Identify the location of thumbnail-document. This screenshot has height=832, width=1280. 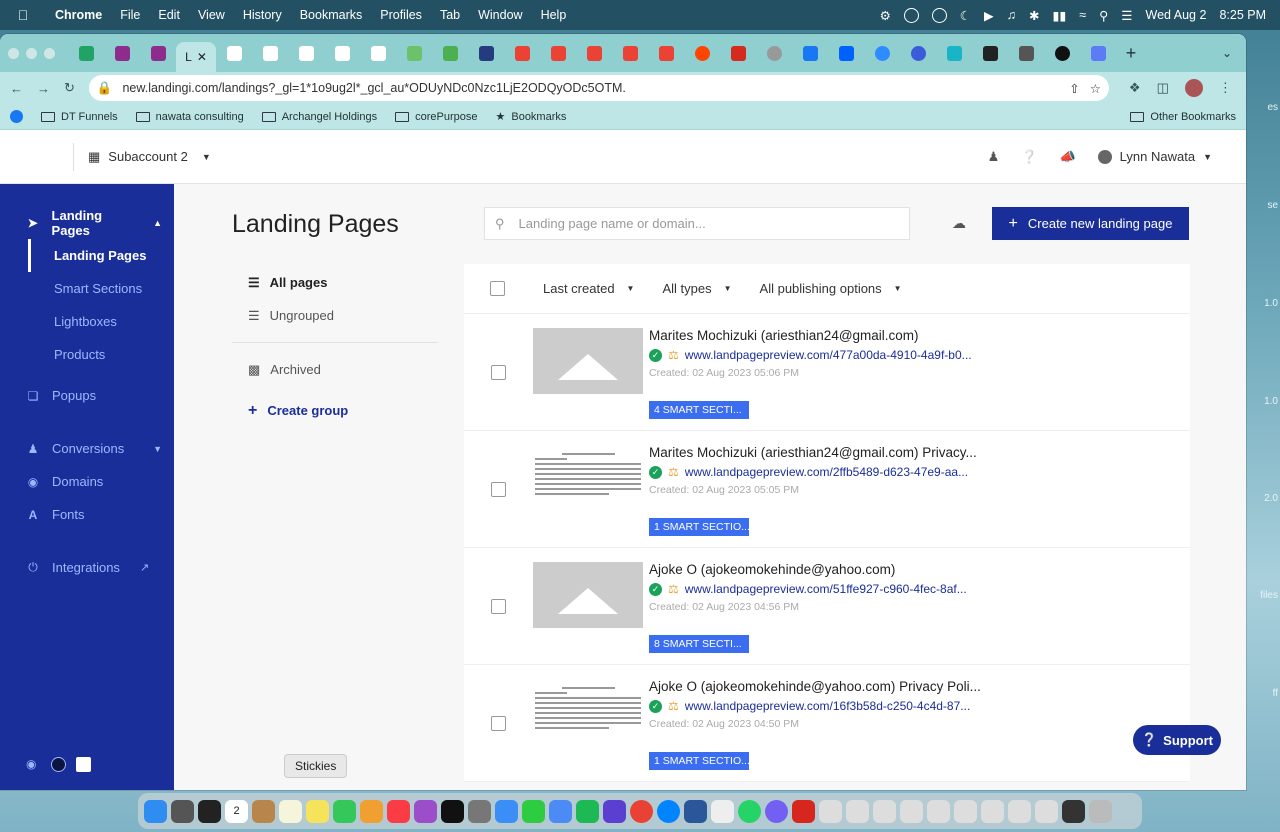
(588, 478).